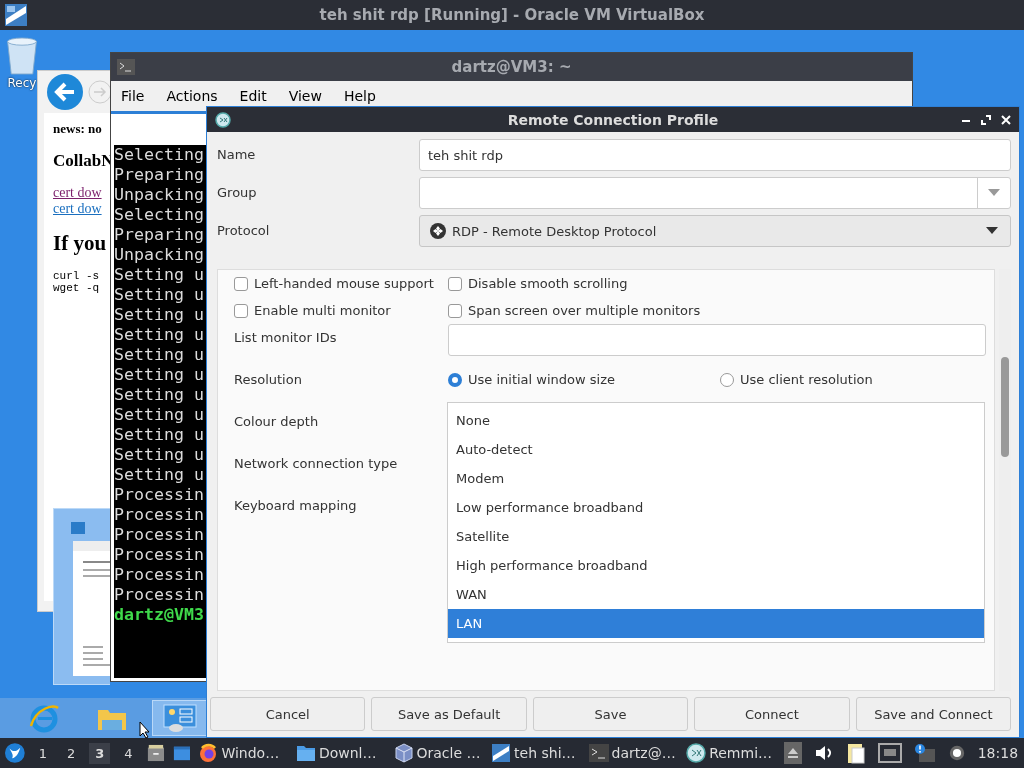 The width and height of the screenshot is (1024, 768). I want to click on name-field: teh shit rdp, so click(715, 155).